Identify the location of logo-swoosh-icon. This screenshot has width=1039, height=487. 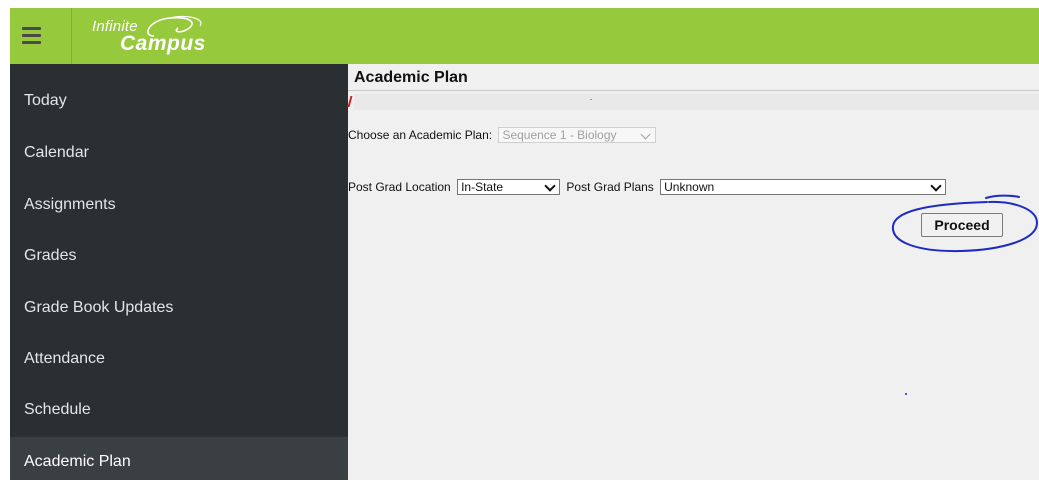
(174, 26).